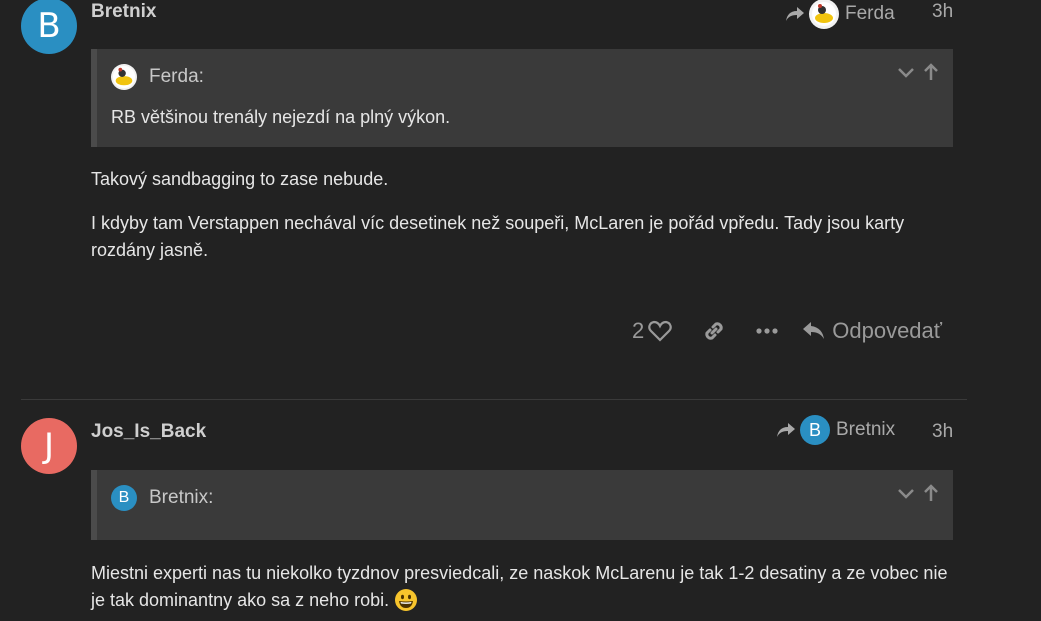 The height and width of the screenshot is (621, 1041). Describe the element at coordinates (123, 12) in the screenshot. I see `username: Bretnix` at that location.